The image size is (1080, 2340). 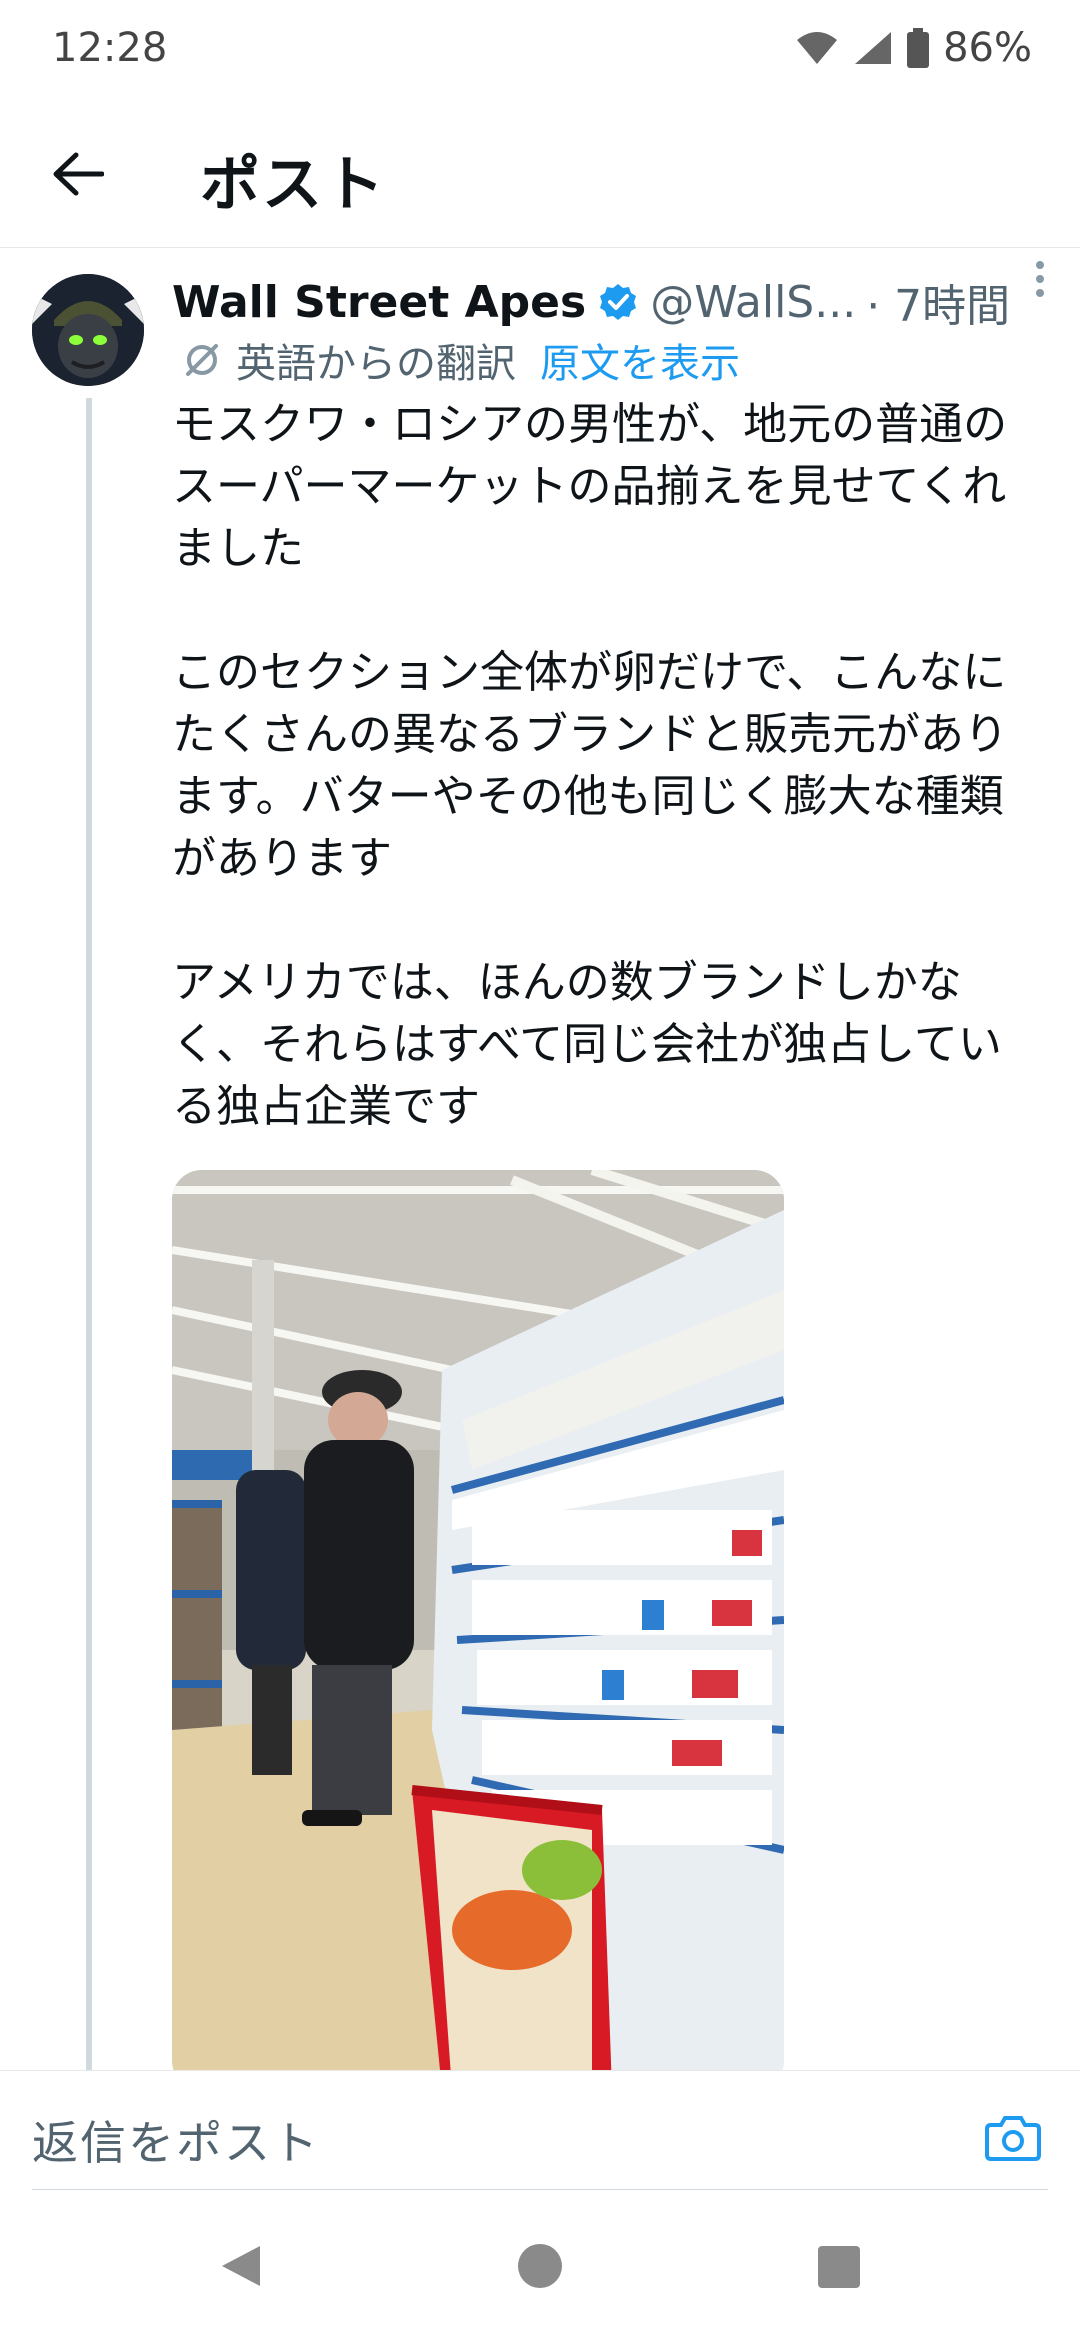 I want to click on tweet-header: Wall Street Apes @WallS... · 7時間, so click(x=612, y=303).